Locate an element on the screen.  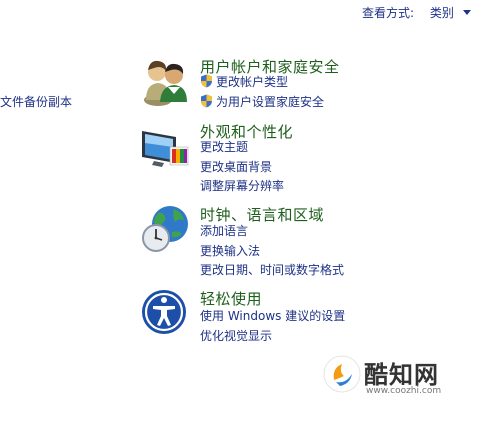
category-ease-of-access: 轻松使用 使用 Windows 建议的设置 优化视觉显示 is located at coordinates (260, 316).